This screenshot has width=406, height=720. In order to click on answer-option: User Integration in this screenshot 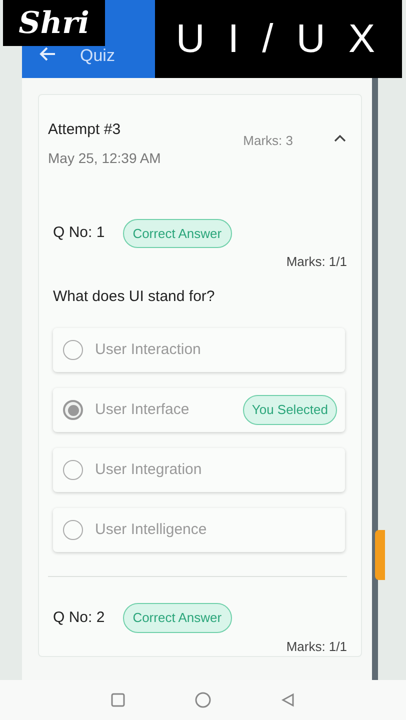, I will do `click(199, 470)`.